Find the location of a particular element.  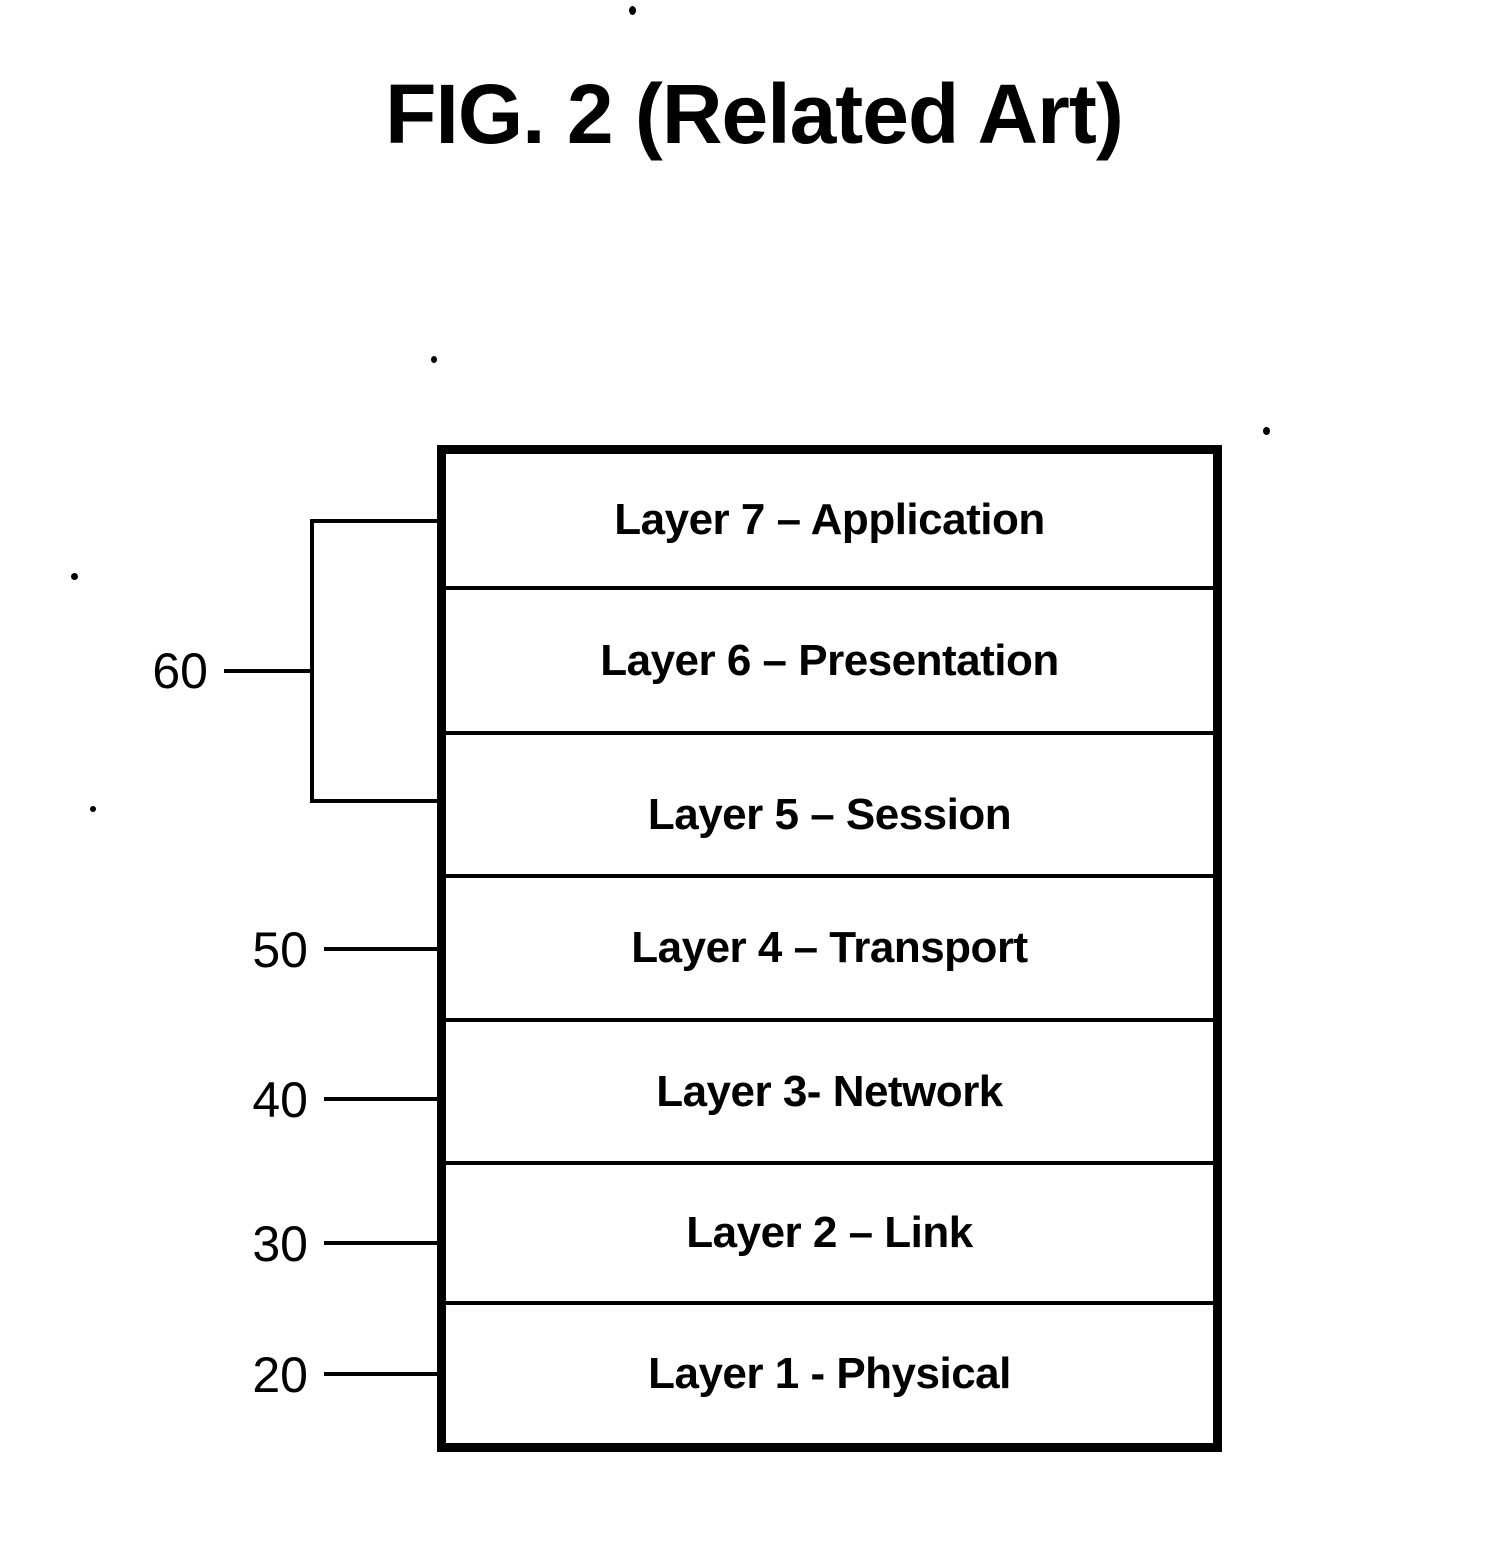

layer-label-2: Layer 2 – Link is located at coordinates (829, 1232).